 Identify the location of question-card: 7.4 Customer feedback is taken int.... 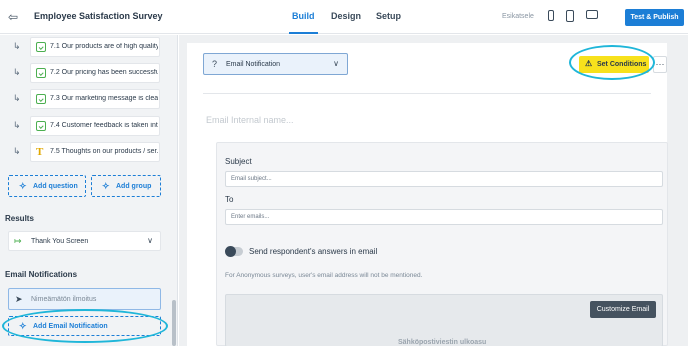
(95, 126).